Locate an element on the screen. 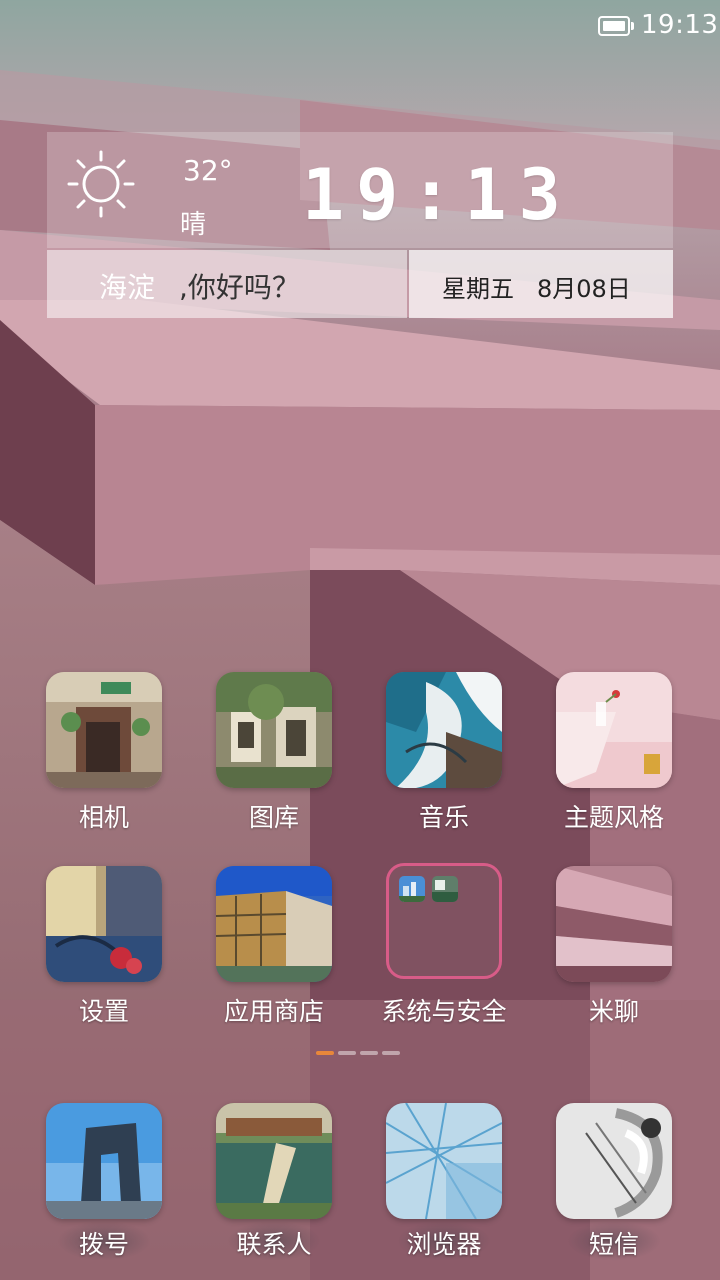  app-label: 设置 is located at coordinates (103, 1011).